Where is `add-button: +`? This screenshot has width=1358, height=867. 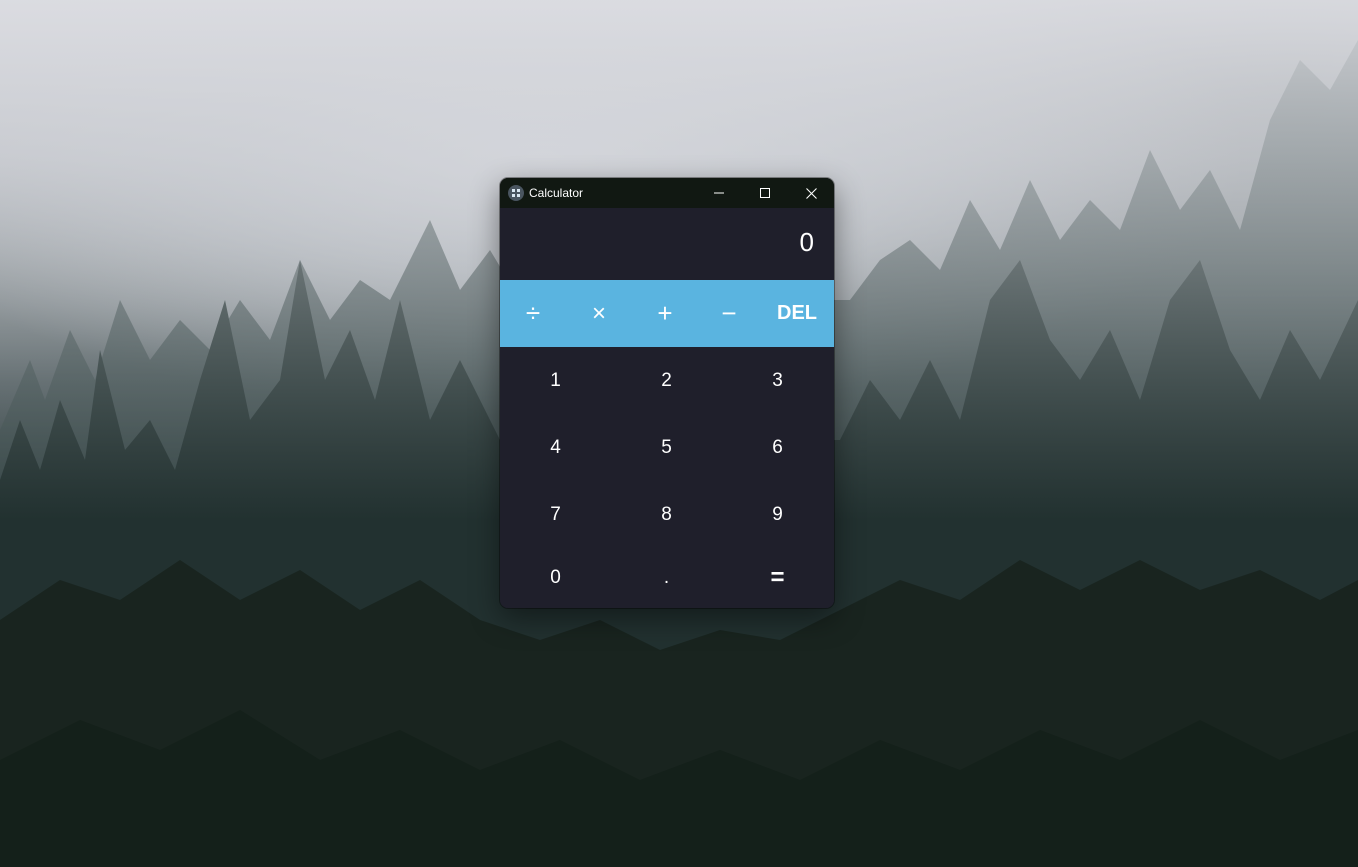
add-button: + is located at coordinates (665, 313).